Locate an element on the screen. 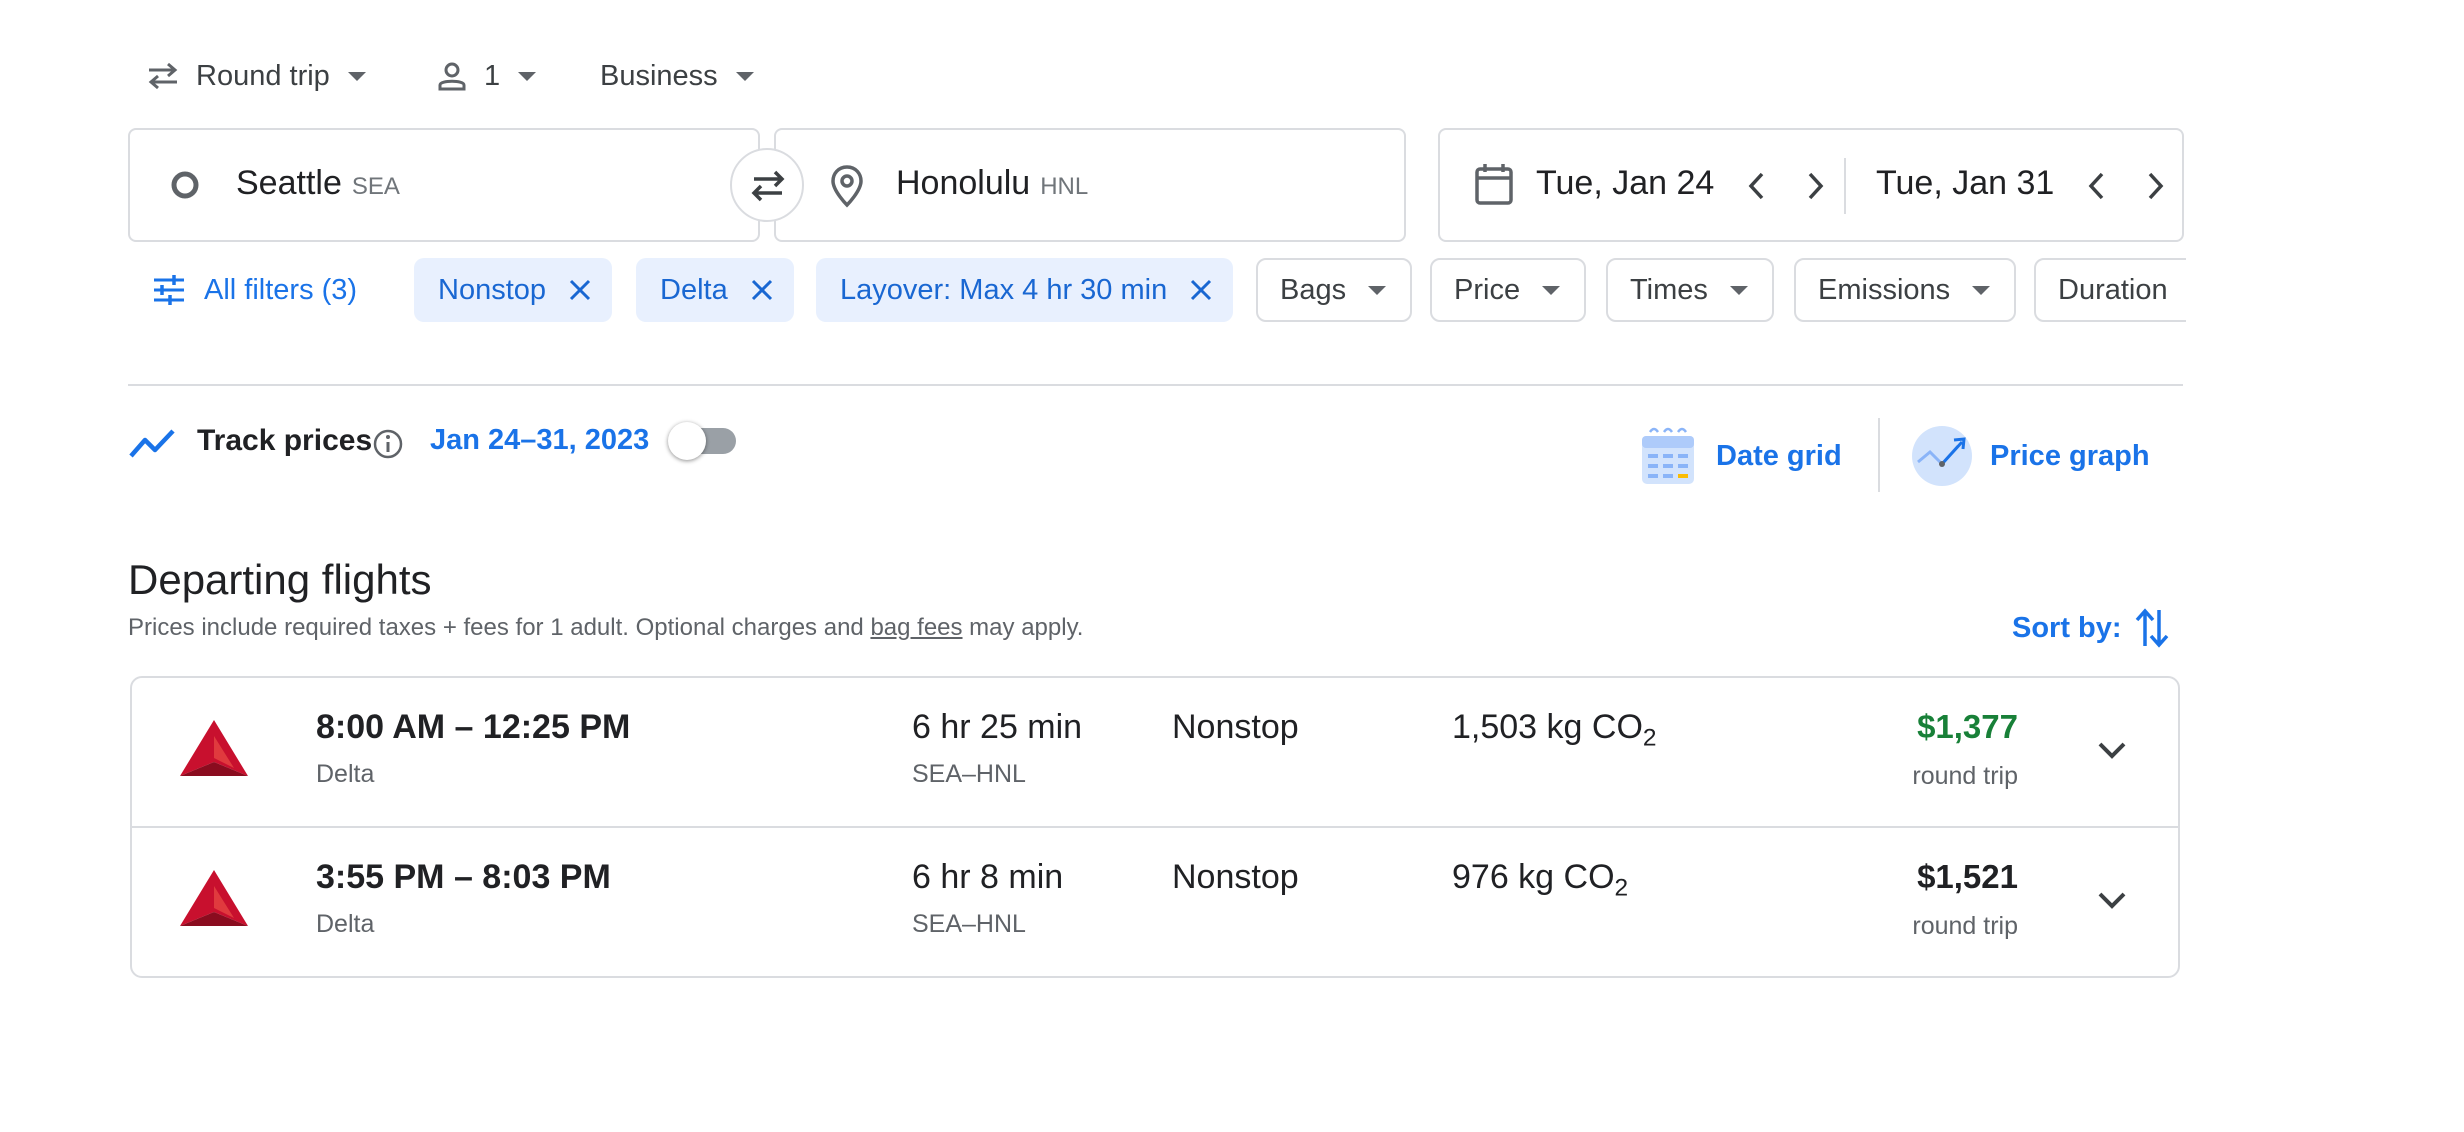  trip-type-label: Round trip is located at coordinates (263, 75).